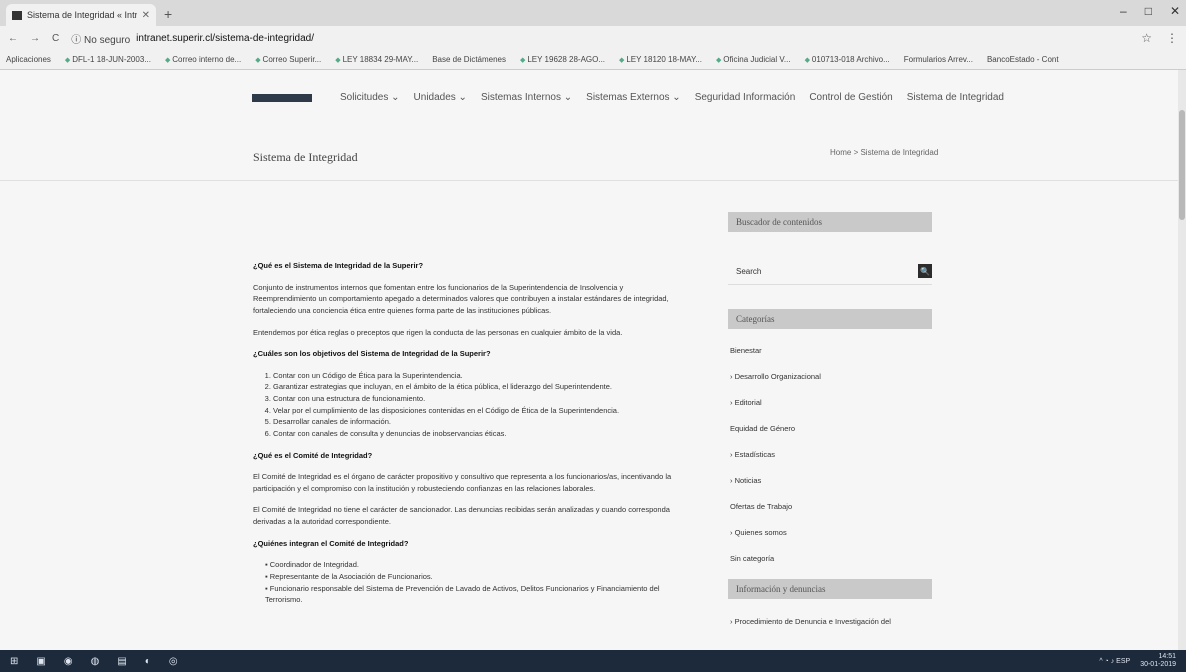 The width and height of the screenshot is (1186, 672). I want to click on category-link: › Estadísticas, so click(830, 454).